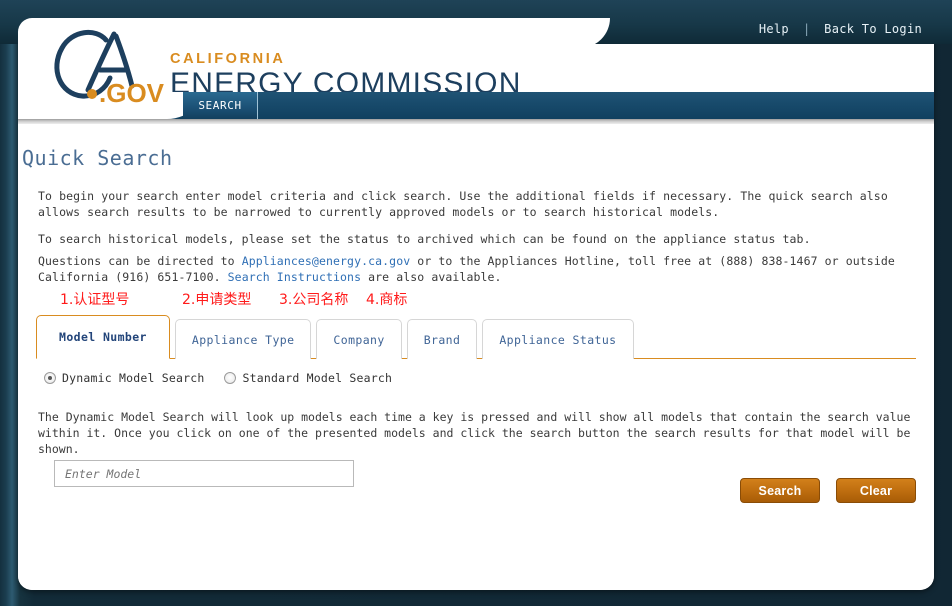 This screenshot has height=606, width=952. Describe the element at coordinates (876, 490) in the screenshot. I see `clear-button: Clear` at that location.